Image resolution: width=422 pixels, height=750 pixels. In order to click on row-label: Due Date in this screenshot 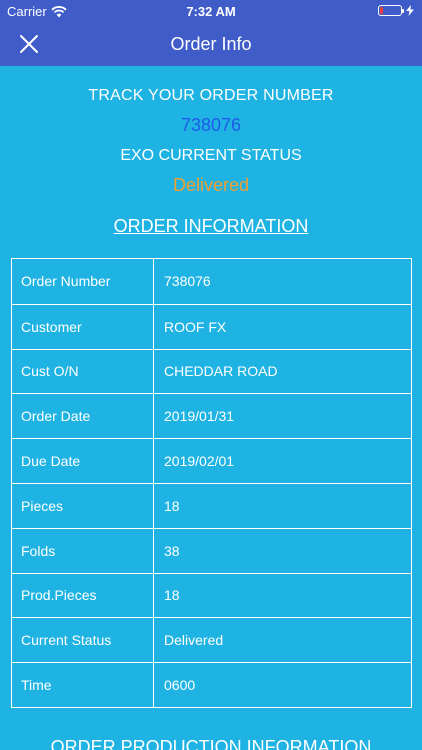, I will do `click(83, 461)`.